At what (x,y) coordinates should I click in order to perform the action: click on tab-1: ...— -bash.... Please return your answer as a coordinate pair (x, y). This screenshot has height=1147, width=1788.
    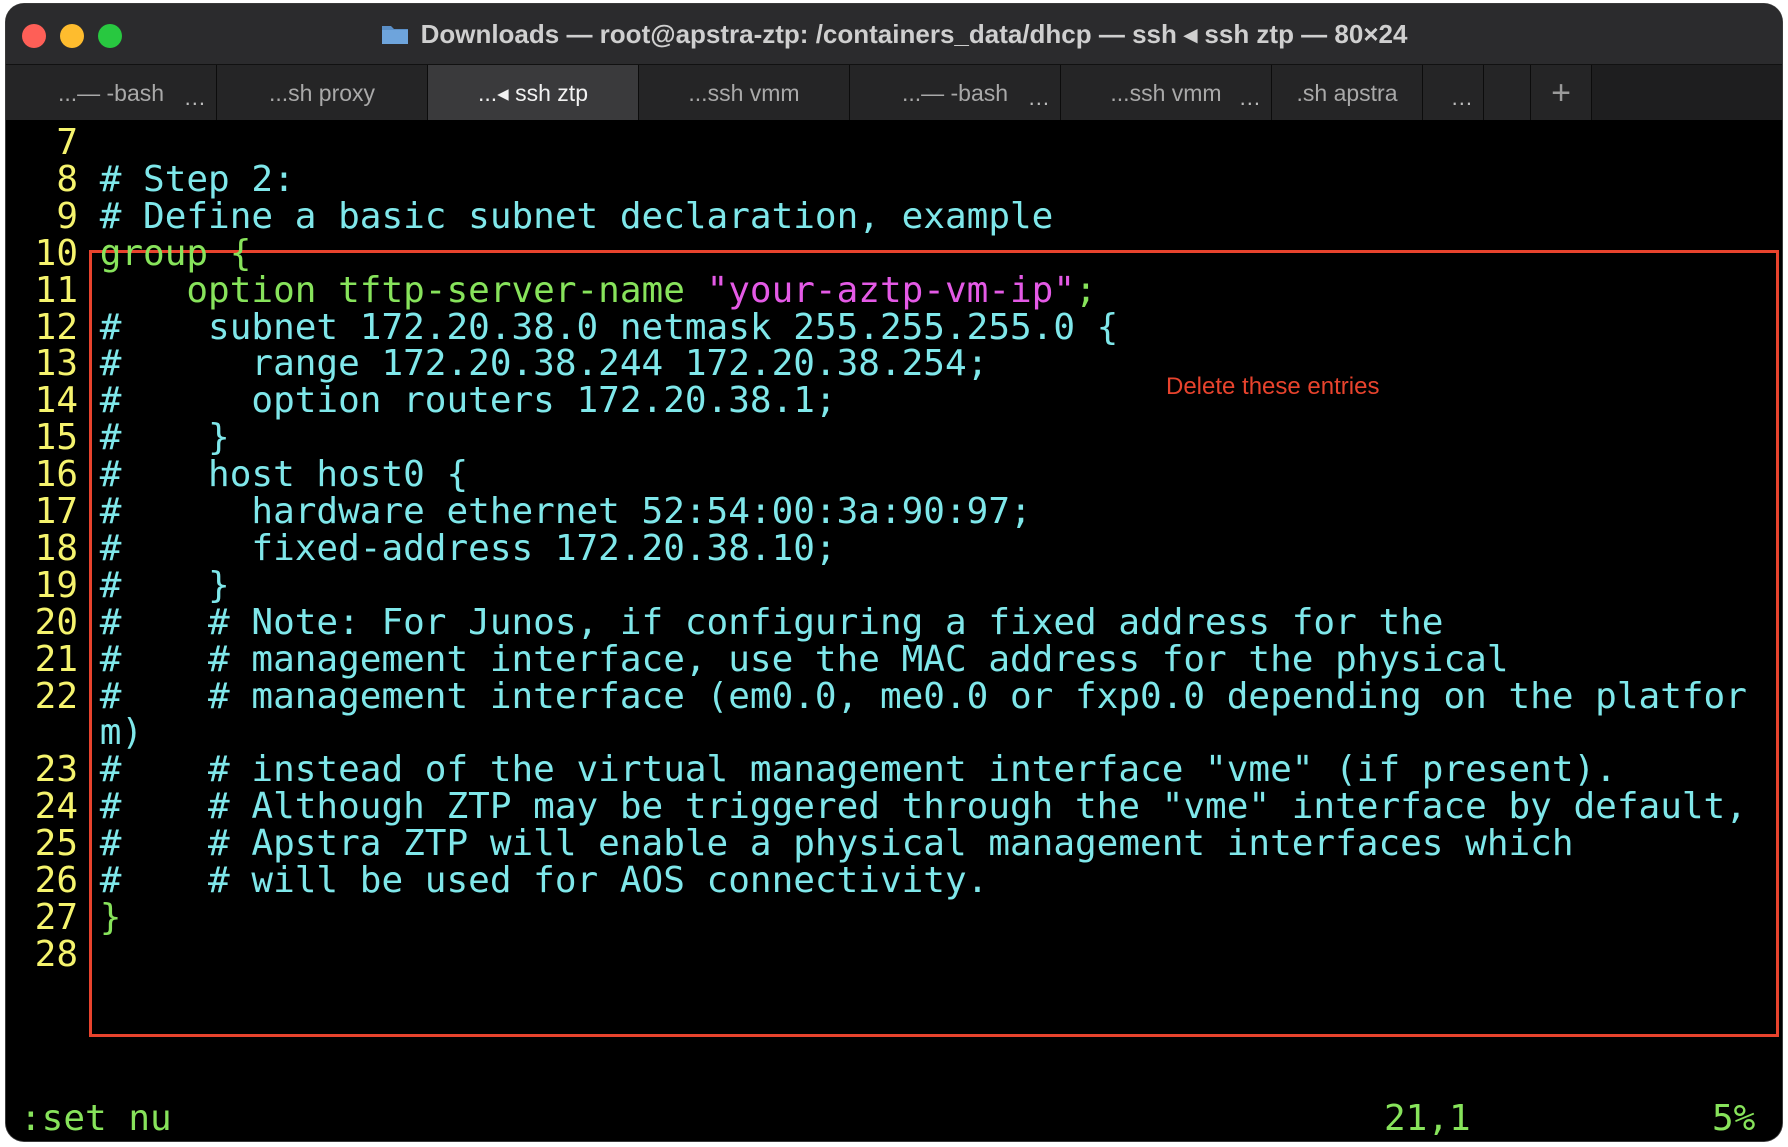
    Looking at the image, I should click on (111, 93).